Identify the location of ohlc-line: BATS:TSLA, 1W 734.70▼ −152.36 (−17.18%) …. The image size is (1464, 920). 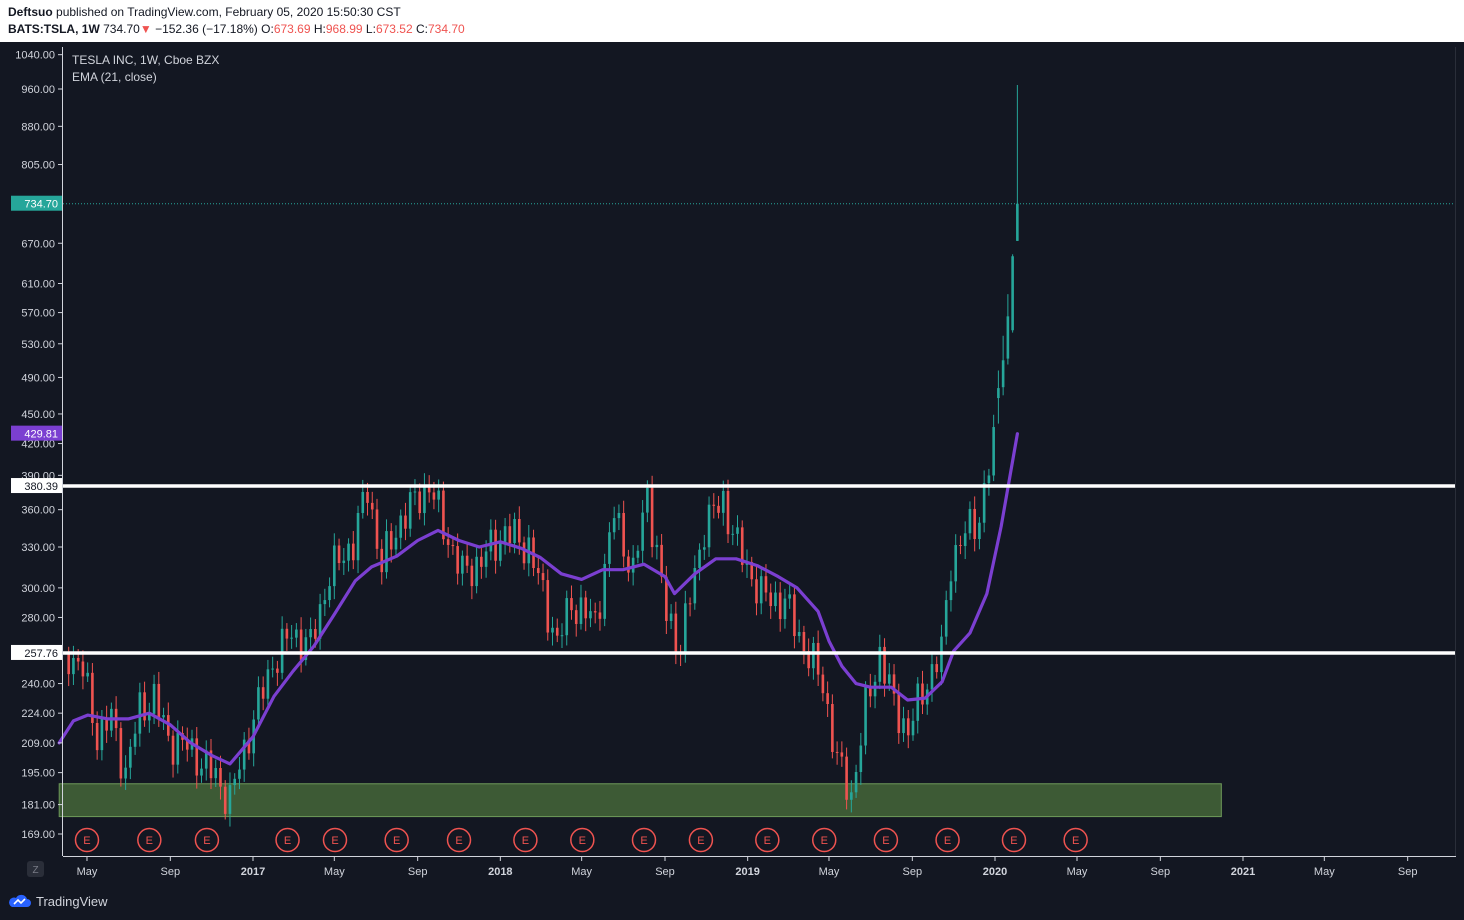
(236, 29).